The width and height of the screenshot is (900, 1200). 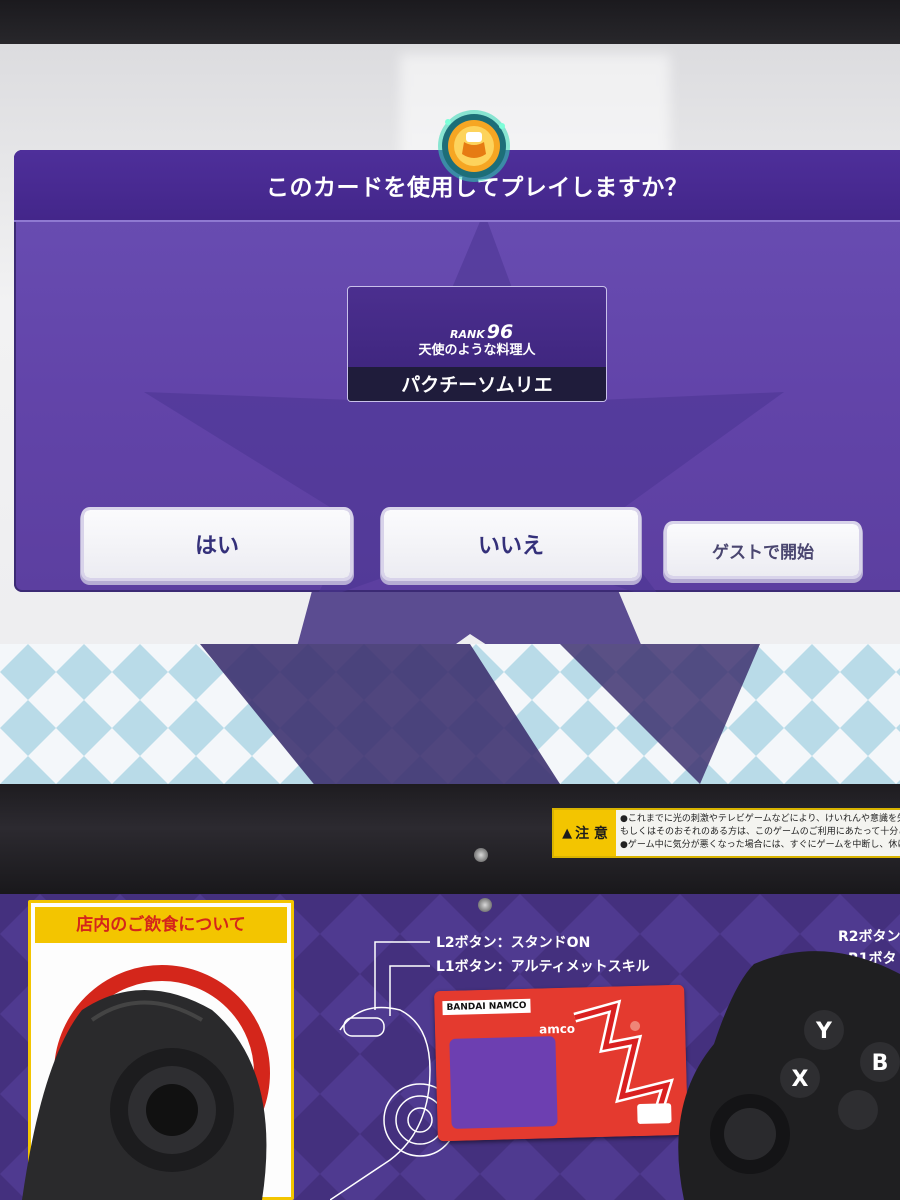 What do you see at coordinates (474, 146) in the screenshot?
I see `rank-emblem-icon` at bounding box center [474, 146].